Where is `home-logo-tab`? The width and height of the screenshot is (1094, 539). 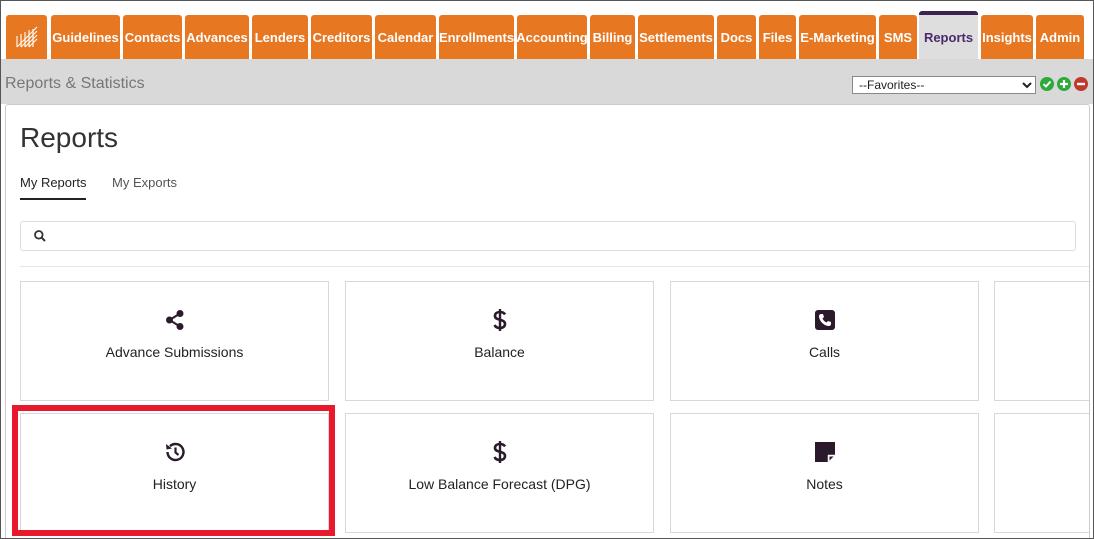
home-logo-tab is located at coordinates (26, 37).